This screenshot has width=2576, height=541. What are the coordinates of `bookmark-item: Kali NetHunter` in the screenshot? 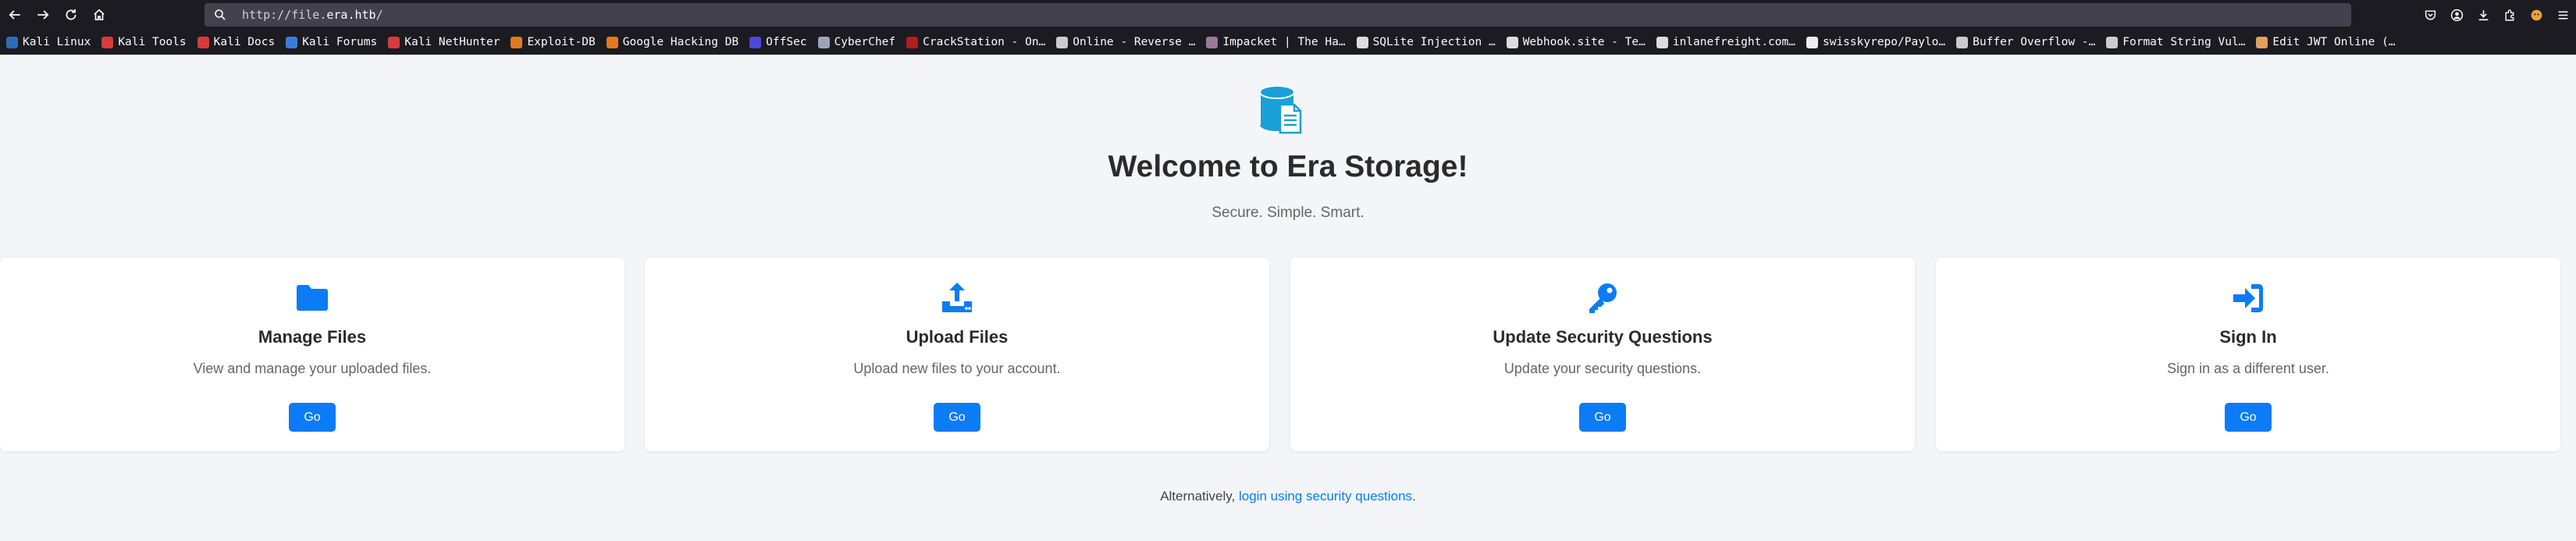 It's located at (444, 42).